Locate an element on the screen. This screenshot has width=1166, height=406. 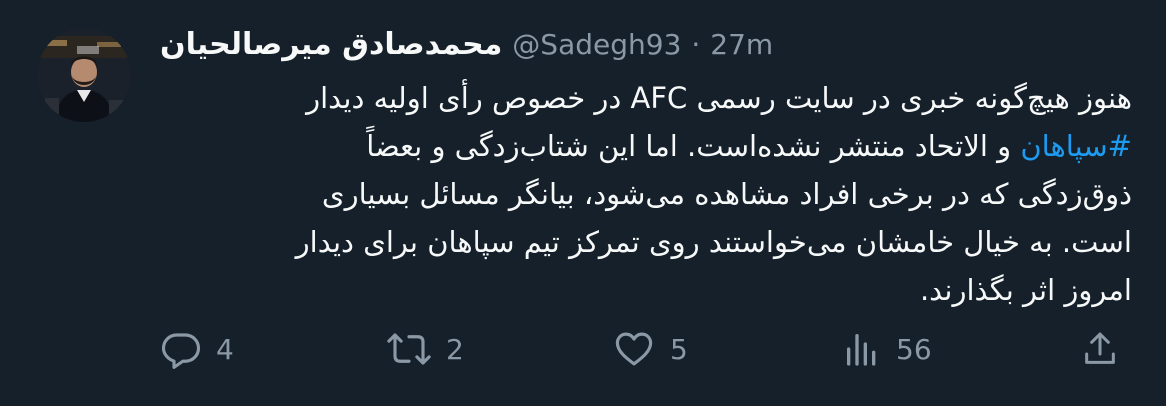
avatar-photo is located at coordinates (84, 75).